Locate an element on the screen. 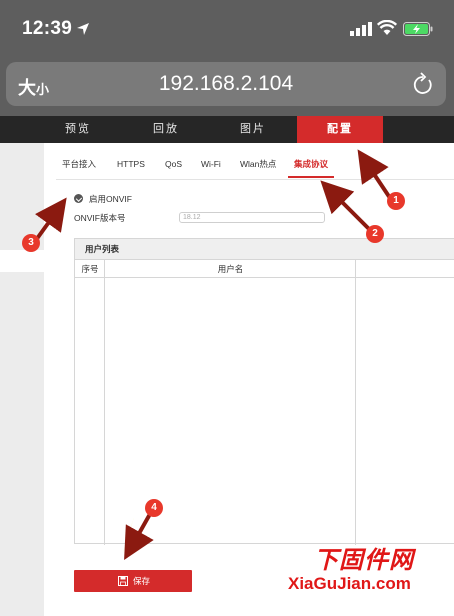 The image size is (454, 616). step-marker-4: 4 is located at coordinates (154, 508).